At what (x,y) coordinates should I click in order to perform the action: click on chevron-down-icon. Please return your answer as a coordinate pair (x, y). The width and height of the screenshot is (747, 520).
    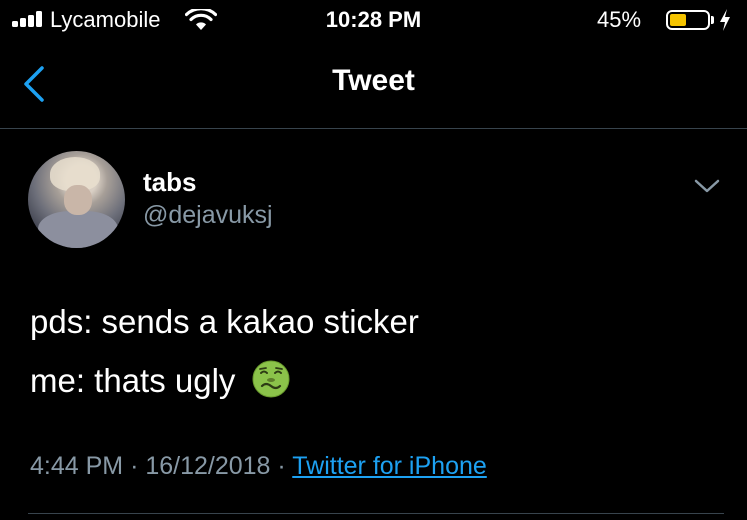
    Looking at the image, I should click on (707, 186).